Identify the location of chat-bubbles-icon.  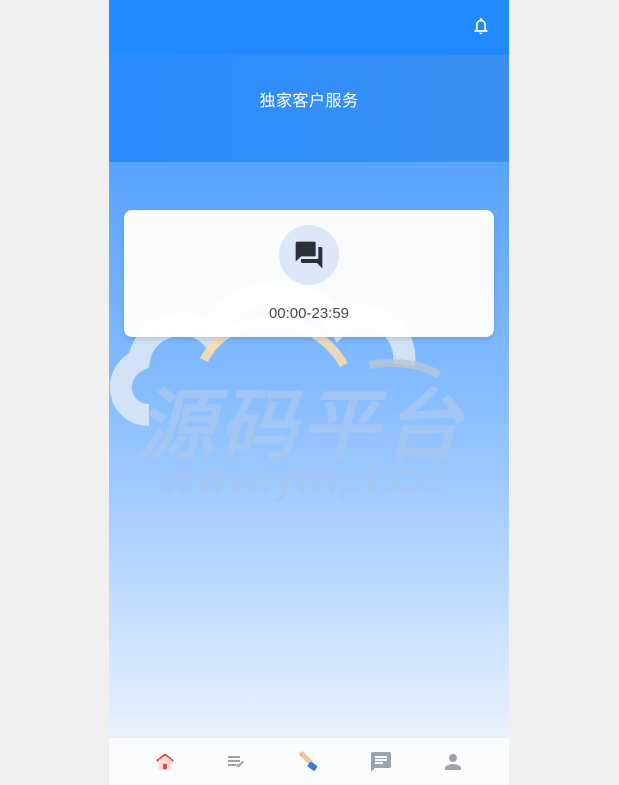
(309, 255).